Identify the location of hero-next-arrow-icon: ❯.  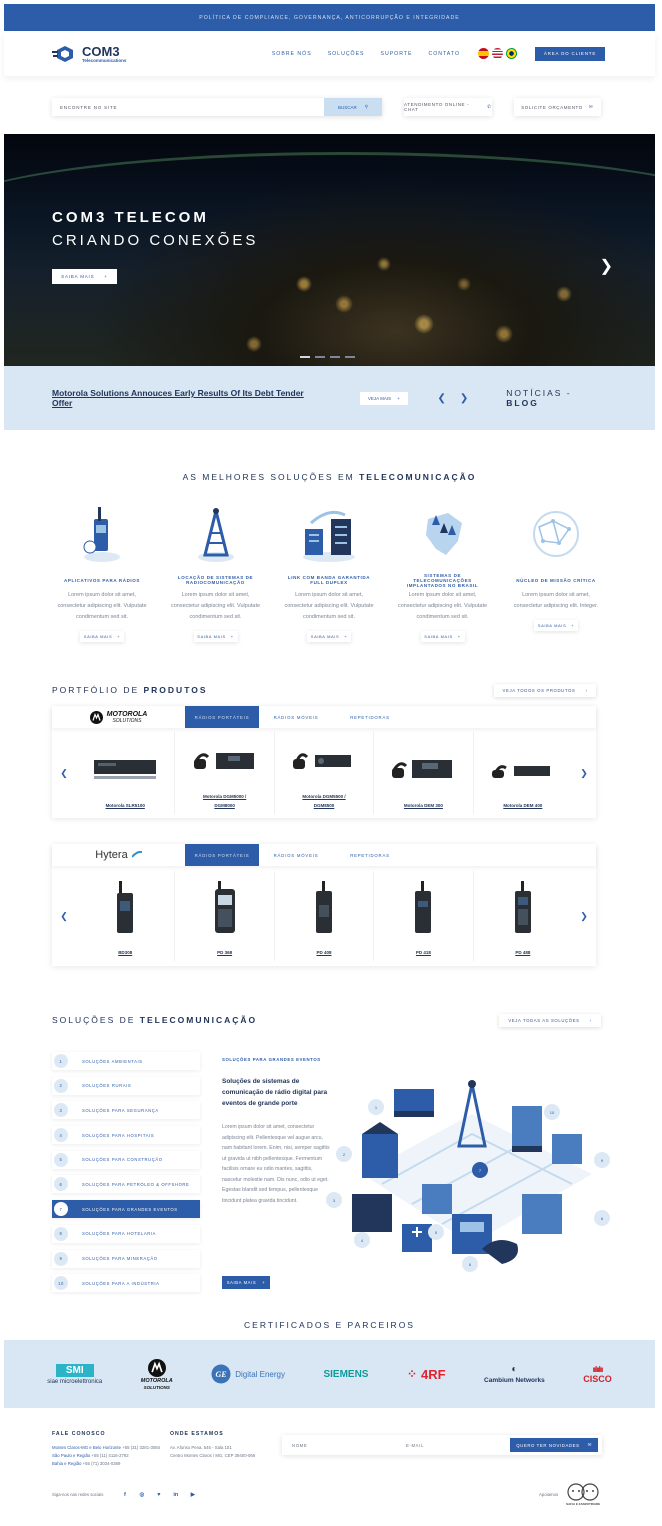
(606, 266).